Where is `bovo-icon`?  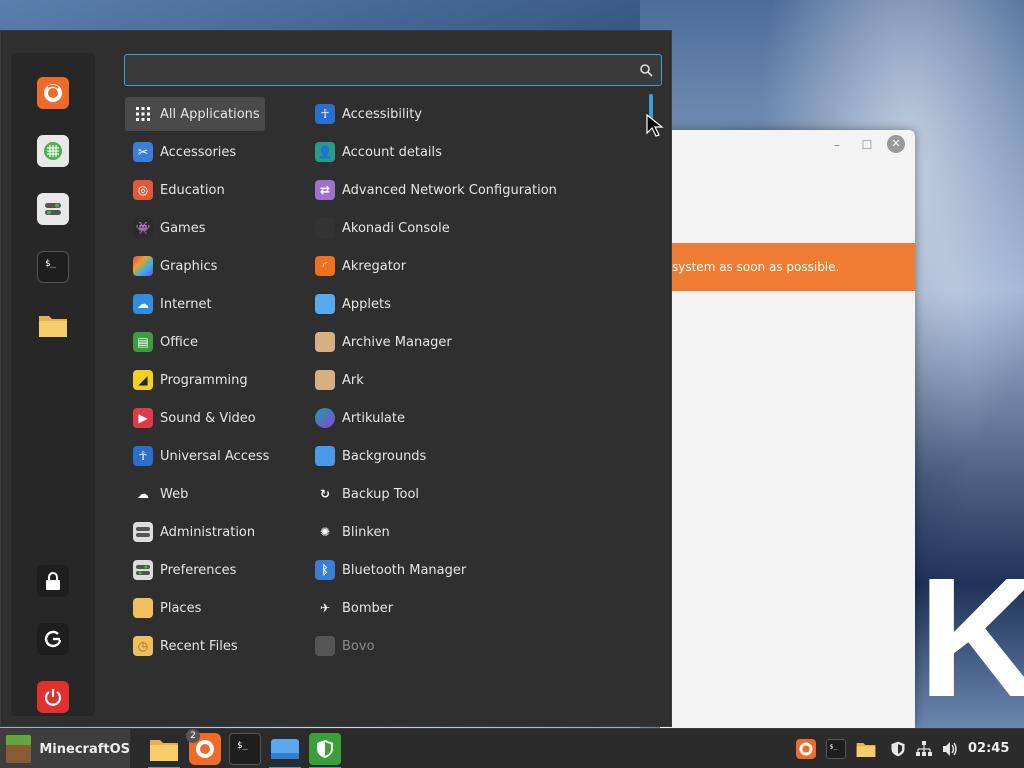 bovo-icon is located at coordinates (325, 646).